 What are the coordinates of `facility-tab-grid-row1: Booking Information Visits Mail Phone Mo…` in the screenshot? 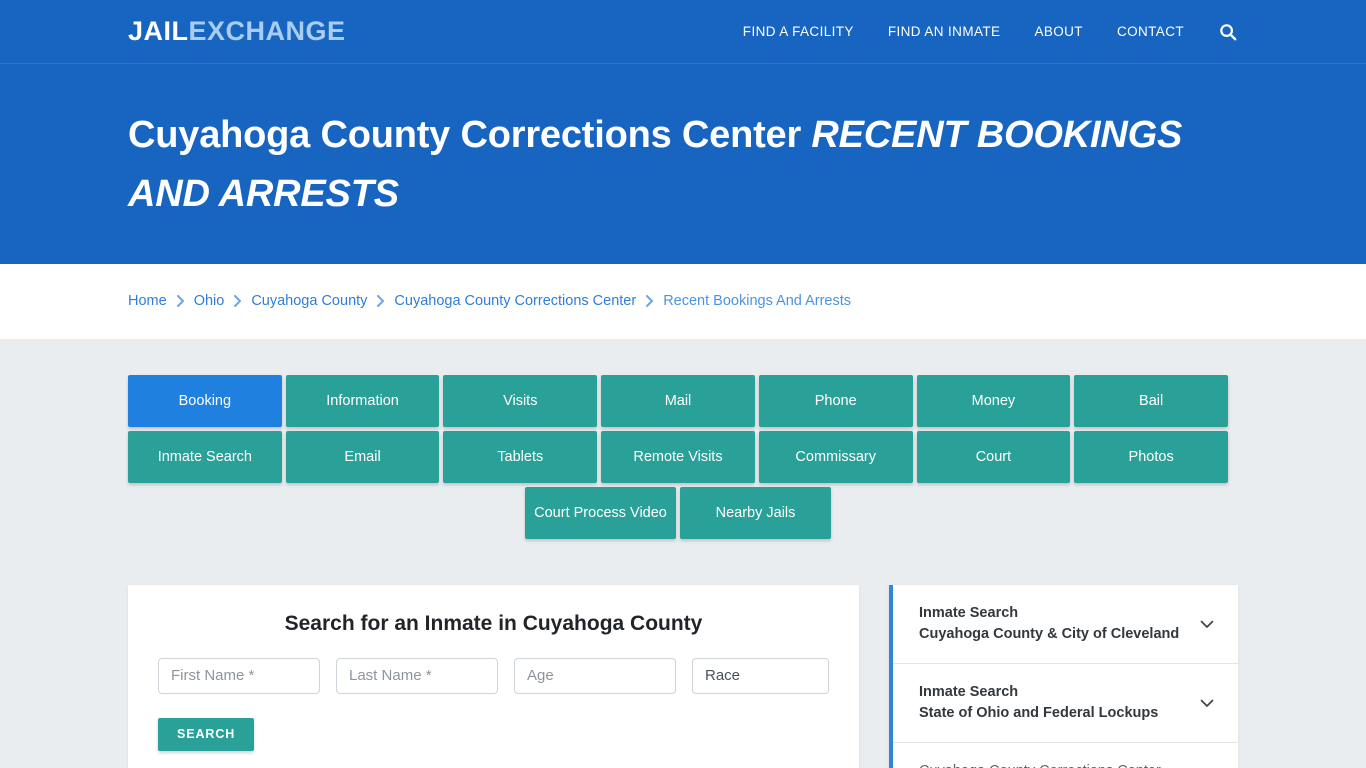 It's located at (678, 400).